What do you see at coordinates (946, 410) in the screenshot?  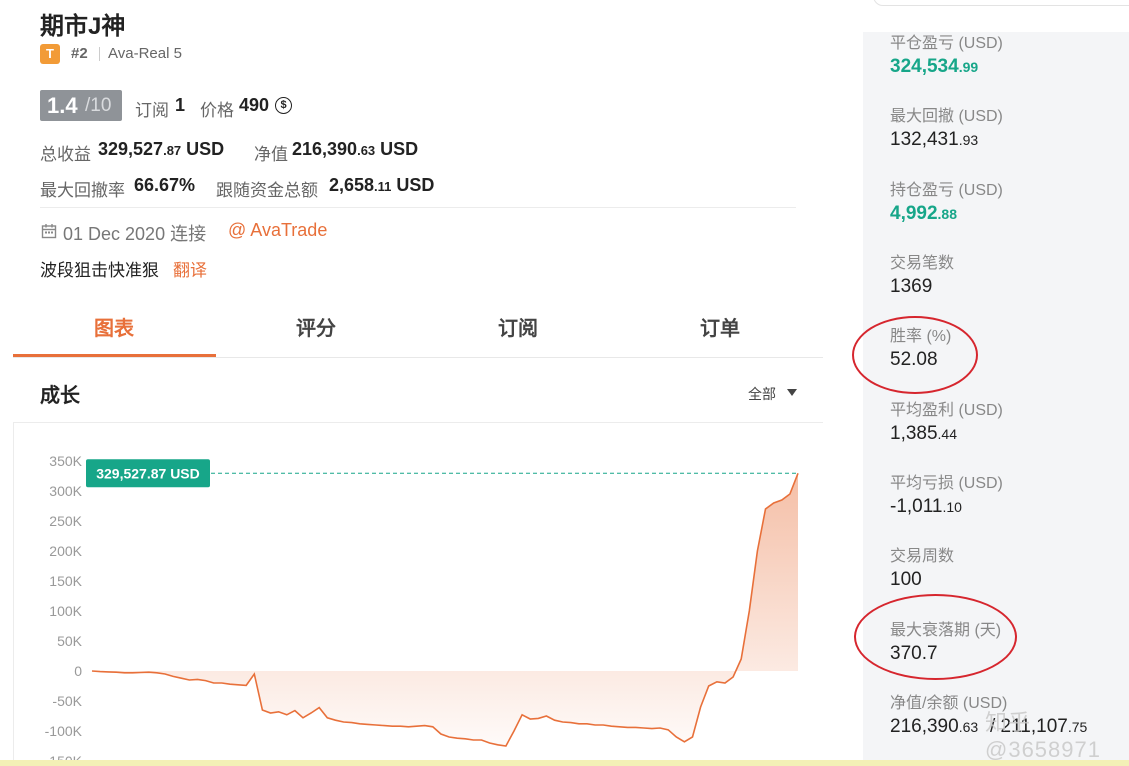 I see `stat-label: 平均盈利 (USD)` at bounding box center [946, 410].